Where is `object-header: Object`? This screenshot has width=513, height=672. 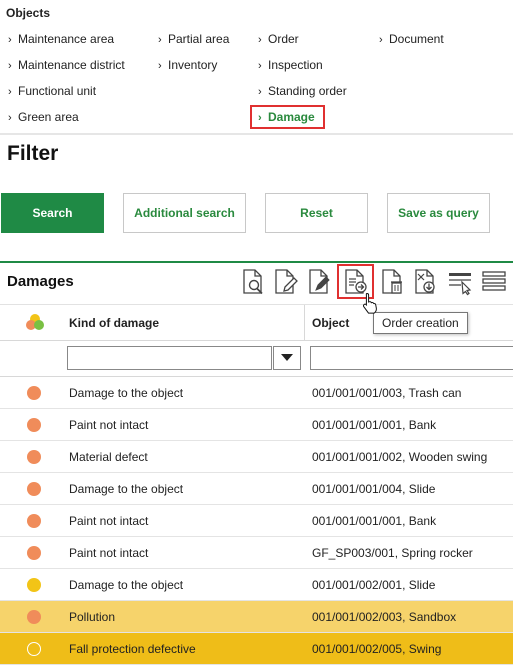 object-header: Object is located at coordinates (330, 323).